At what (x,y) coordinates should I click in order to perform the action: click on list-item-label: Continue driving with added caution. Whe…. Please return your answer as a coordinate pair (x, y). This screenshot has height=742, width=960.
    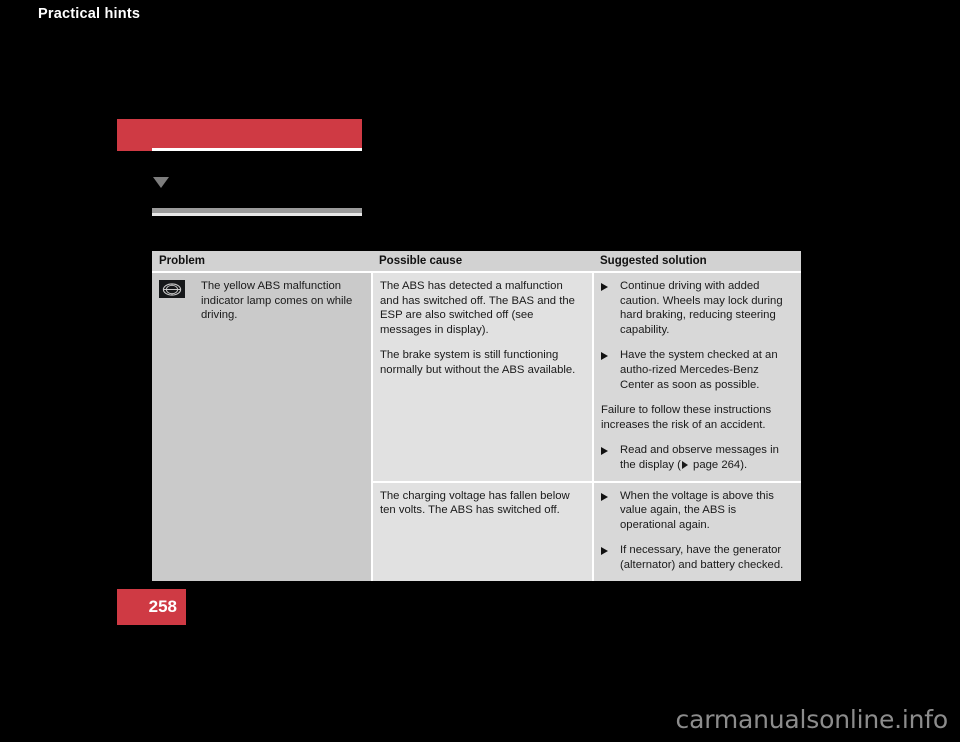
    Looking at the image, I should click on (701, 308).